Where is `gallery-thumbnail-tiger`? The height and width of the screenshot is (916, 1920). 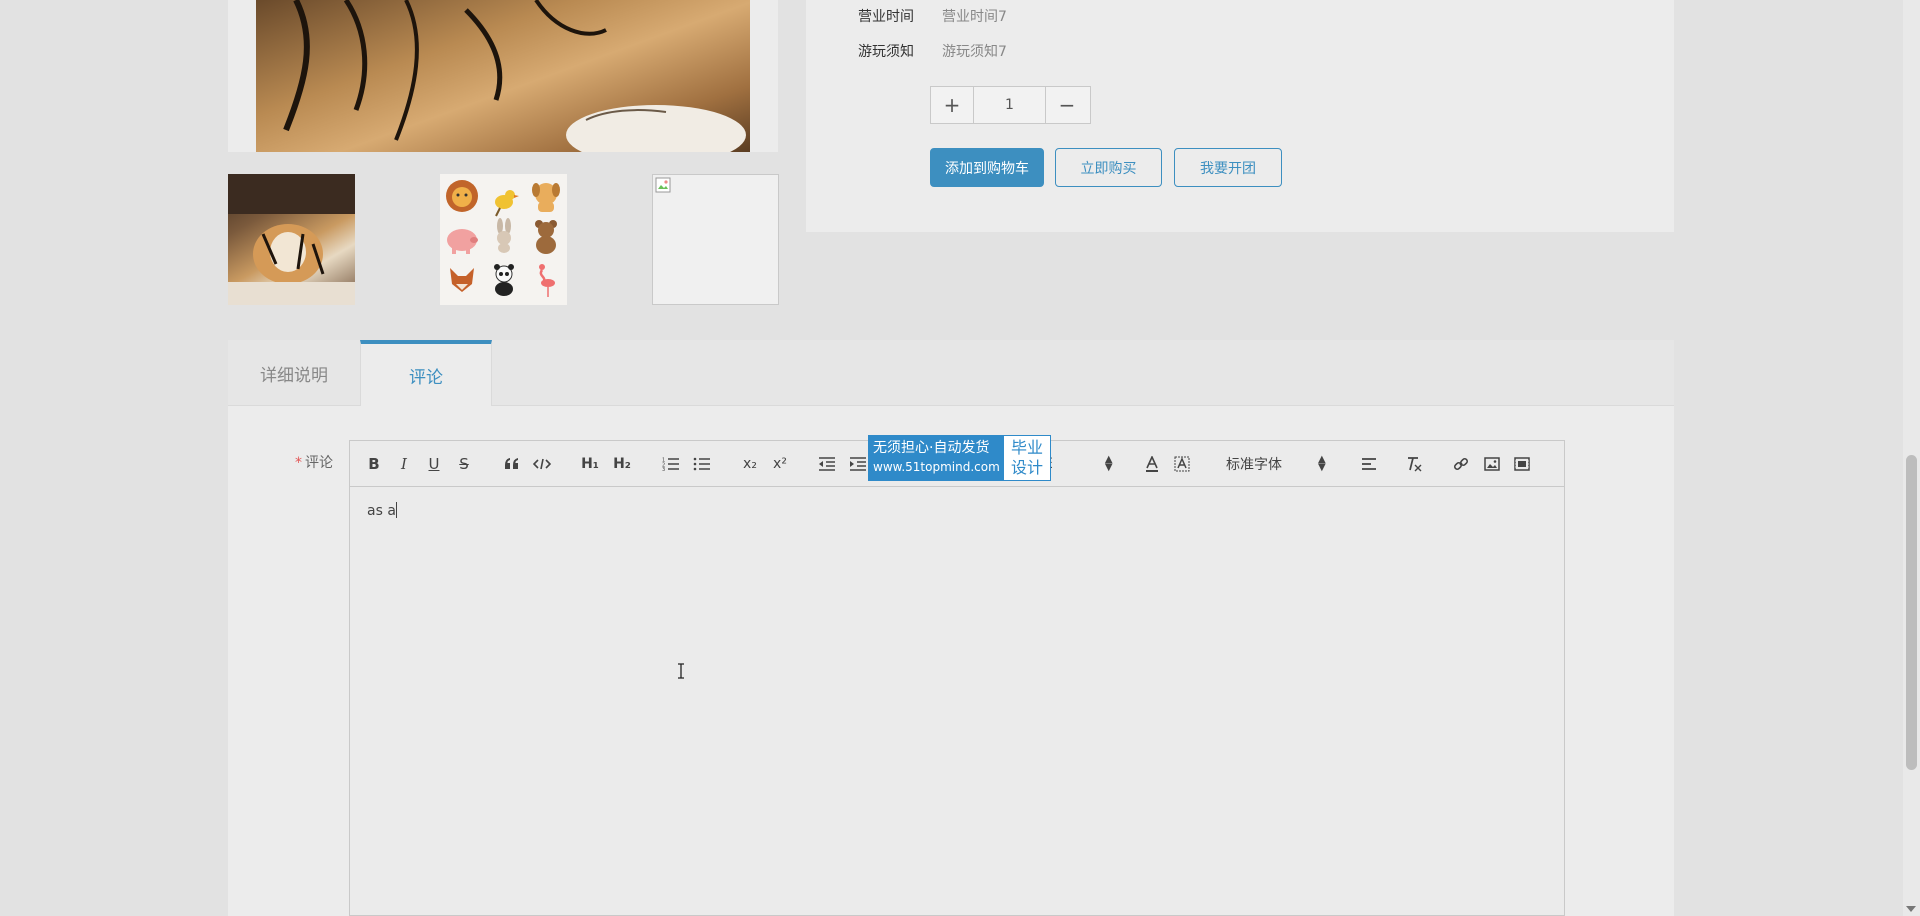 gallery-thumbnail-tiger is located at coordinates (291, 239).